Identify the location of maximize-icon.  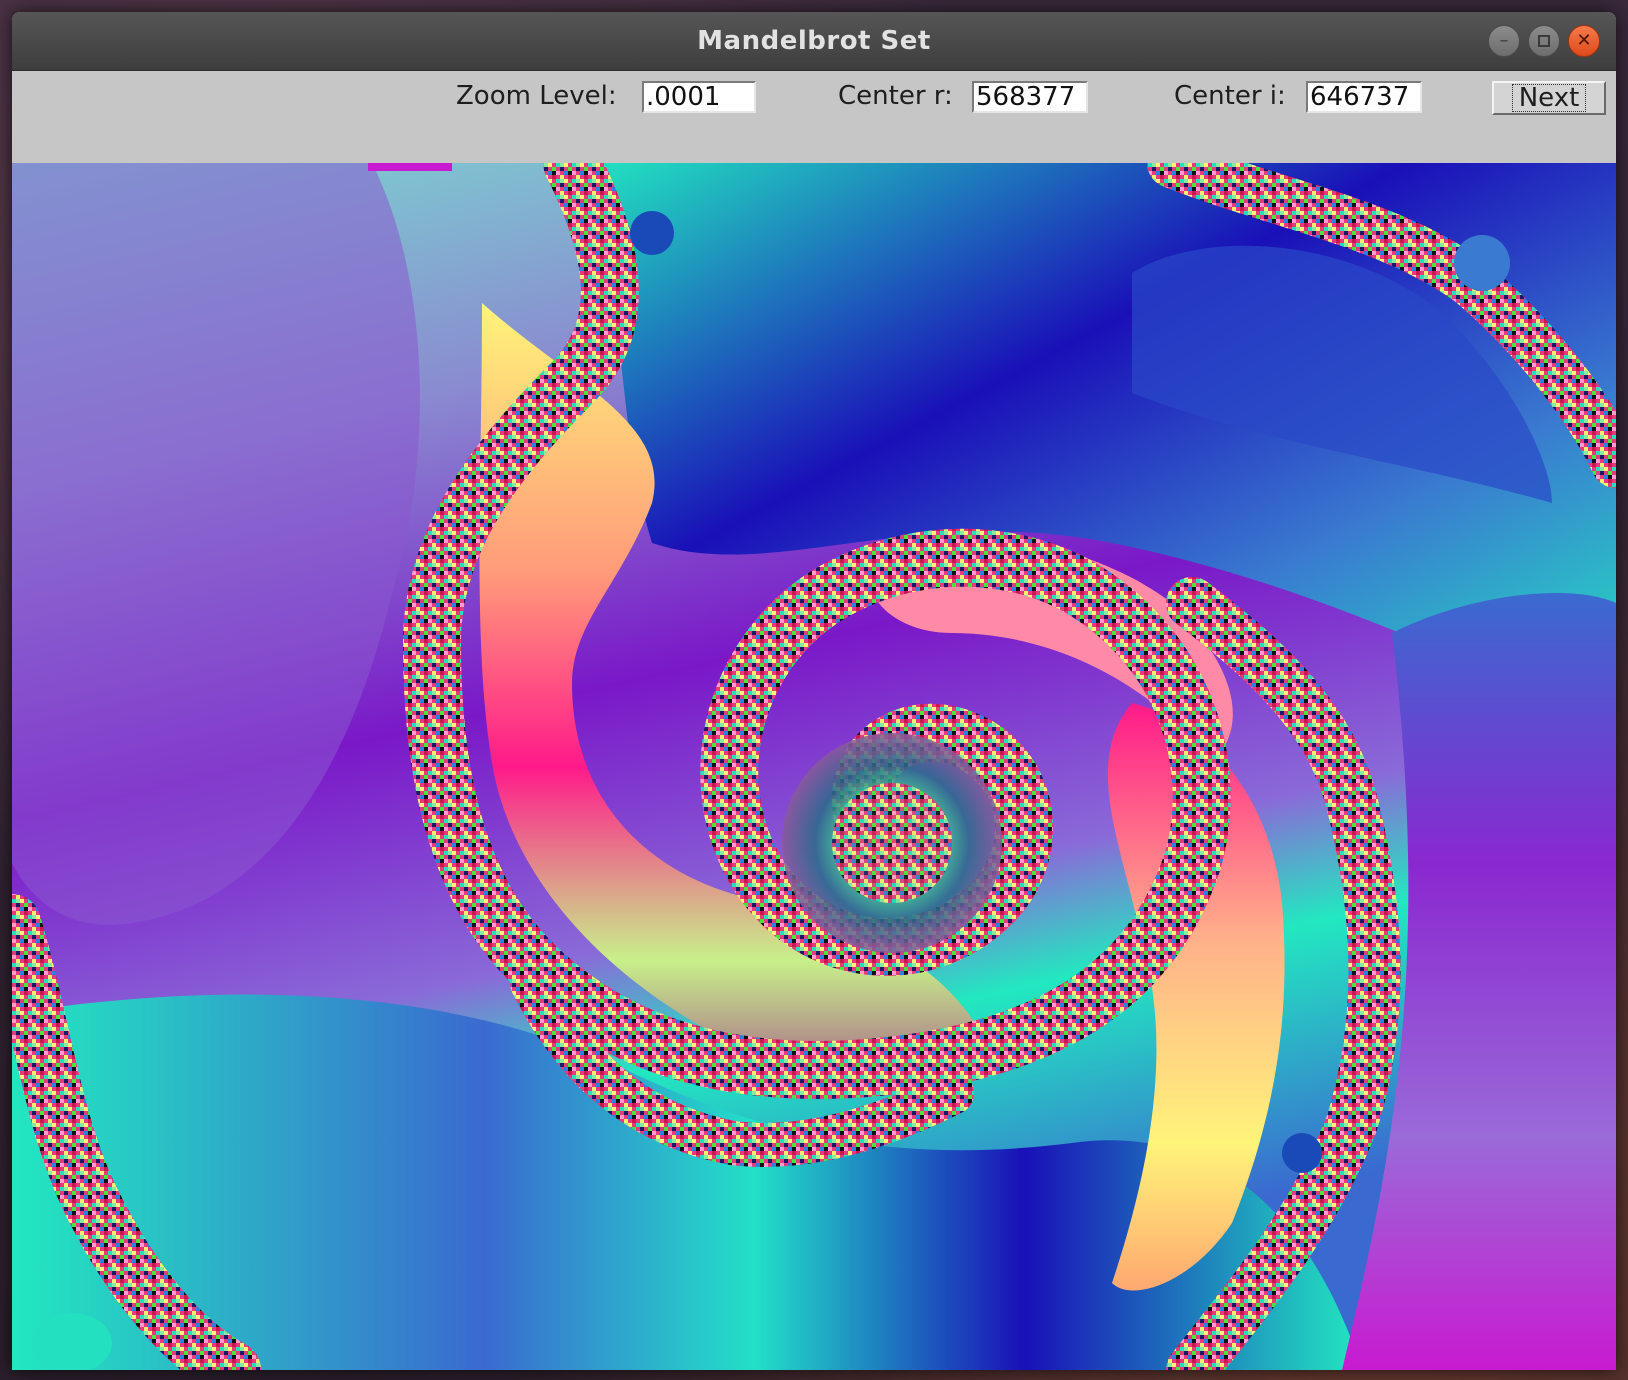
(1544, 41).